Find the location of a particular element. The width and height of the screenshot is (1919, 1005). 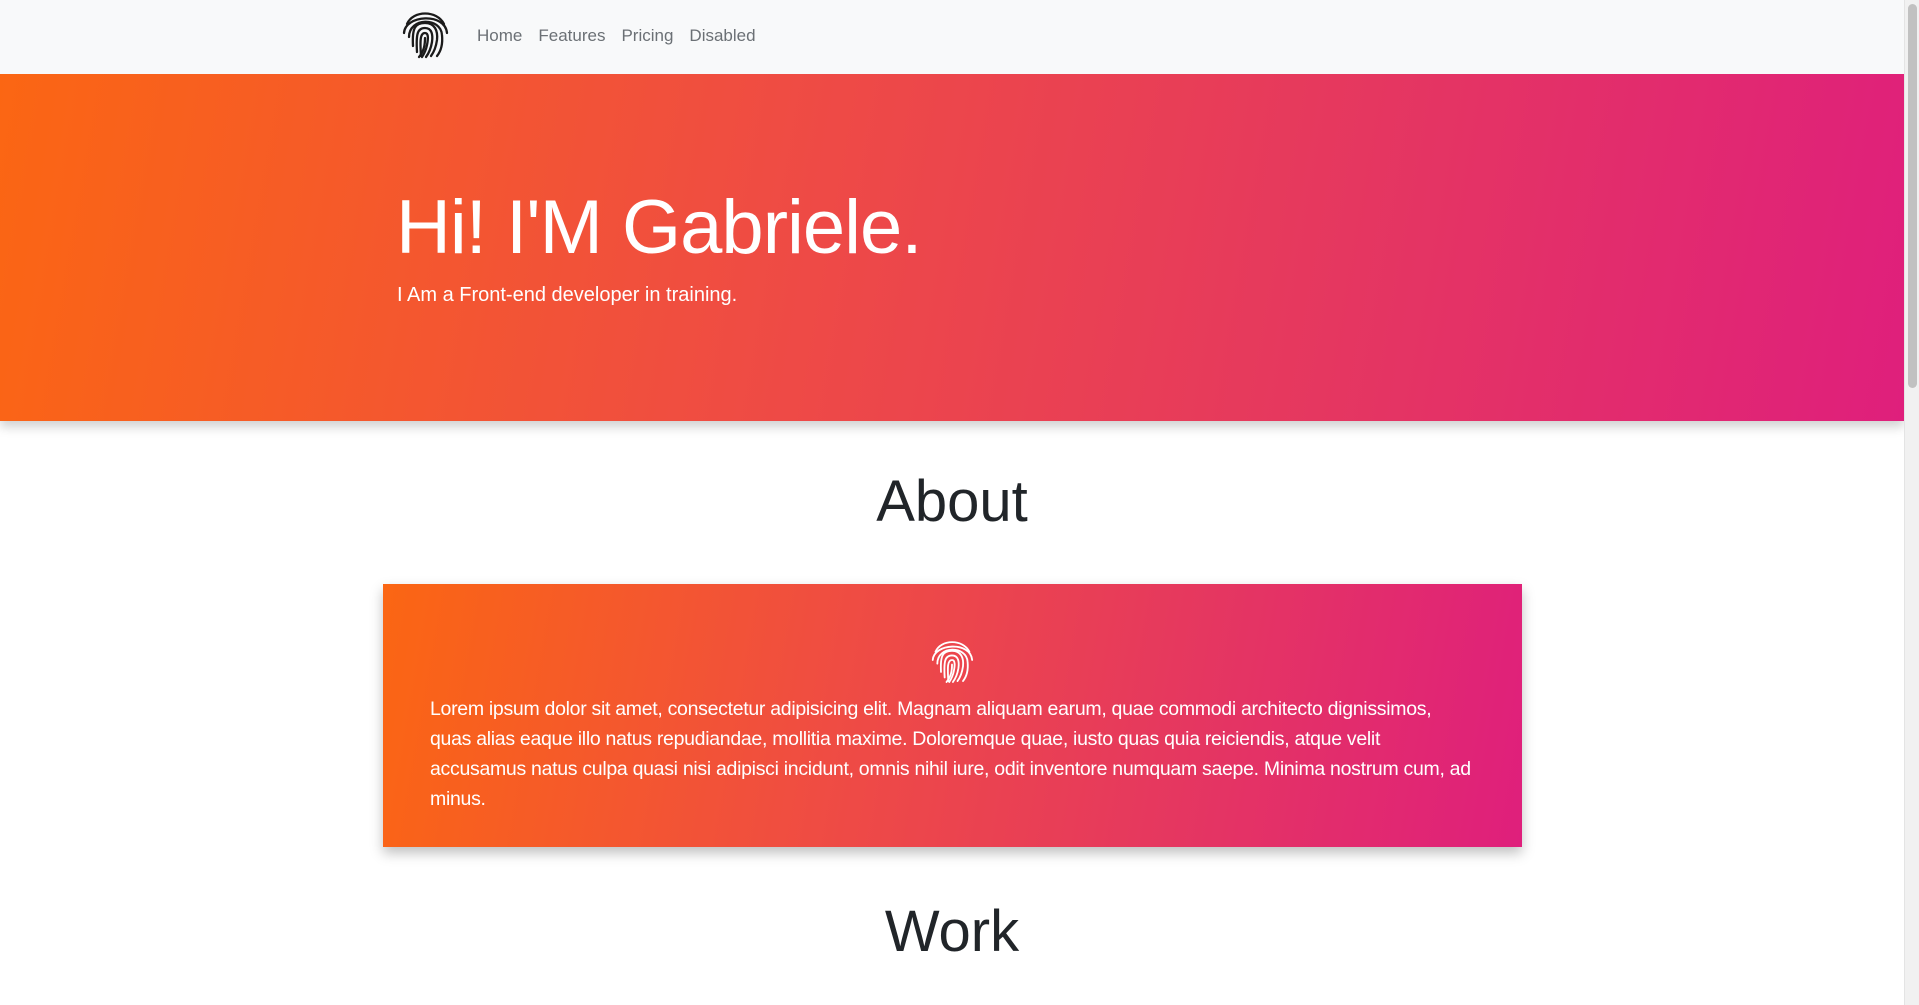

work-heading: Work is located at coordinates (952, 931).